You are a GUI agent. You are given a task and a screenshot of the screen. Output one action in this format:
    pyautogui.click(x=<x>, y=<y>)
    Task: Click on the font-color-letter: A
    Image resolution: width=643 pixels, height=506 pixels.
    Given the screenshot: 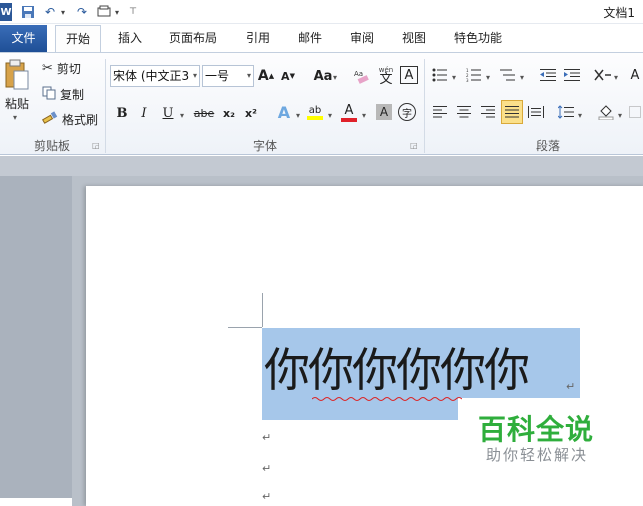 What is the action you would take?
    pyautogui.click(x=349, y=110)
    